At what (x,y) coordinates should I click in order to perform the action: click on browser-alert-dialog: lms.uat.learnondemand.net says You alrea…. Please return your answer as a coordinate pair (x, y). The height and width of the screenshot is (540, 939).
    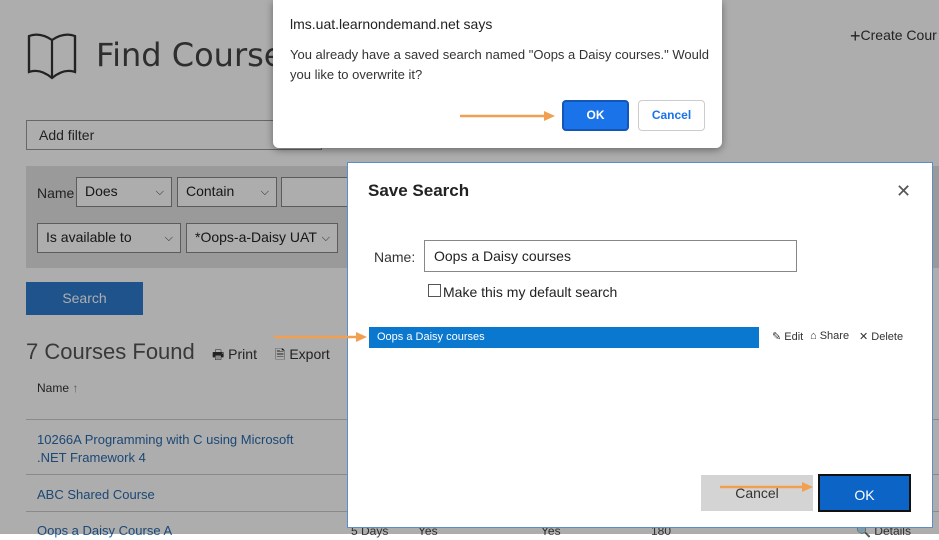
    Looking at the image, I should click on (497, 74).